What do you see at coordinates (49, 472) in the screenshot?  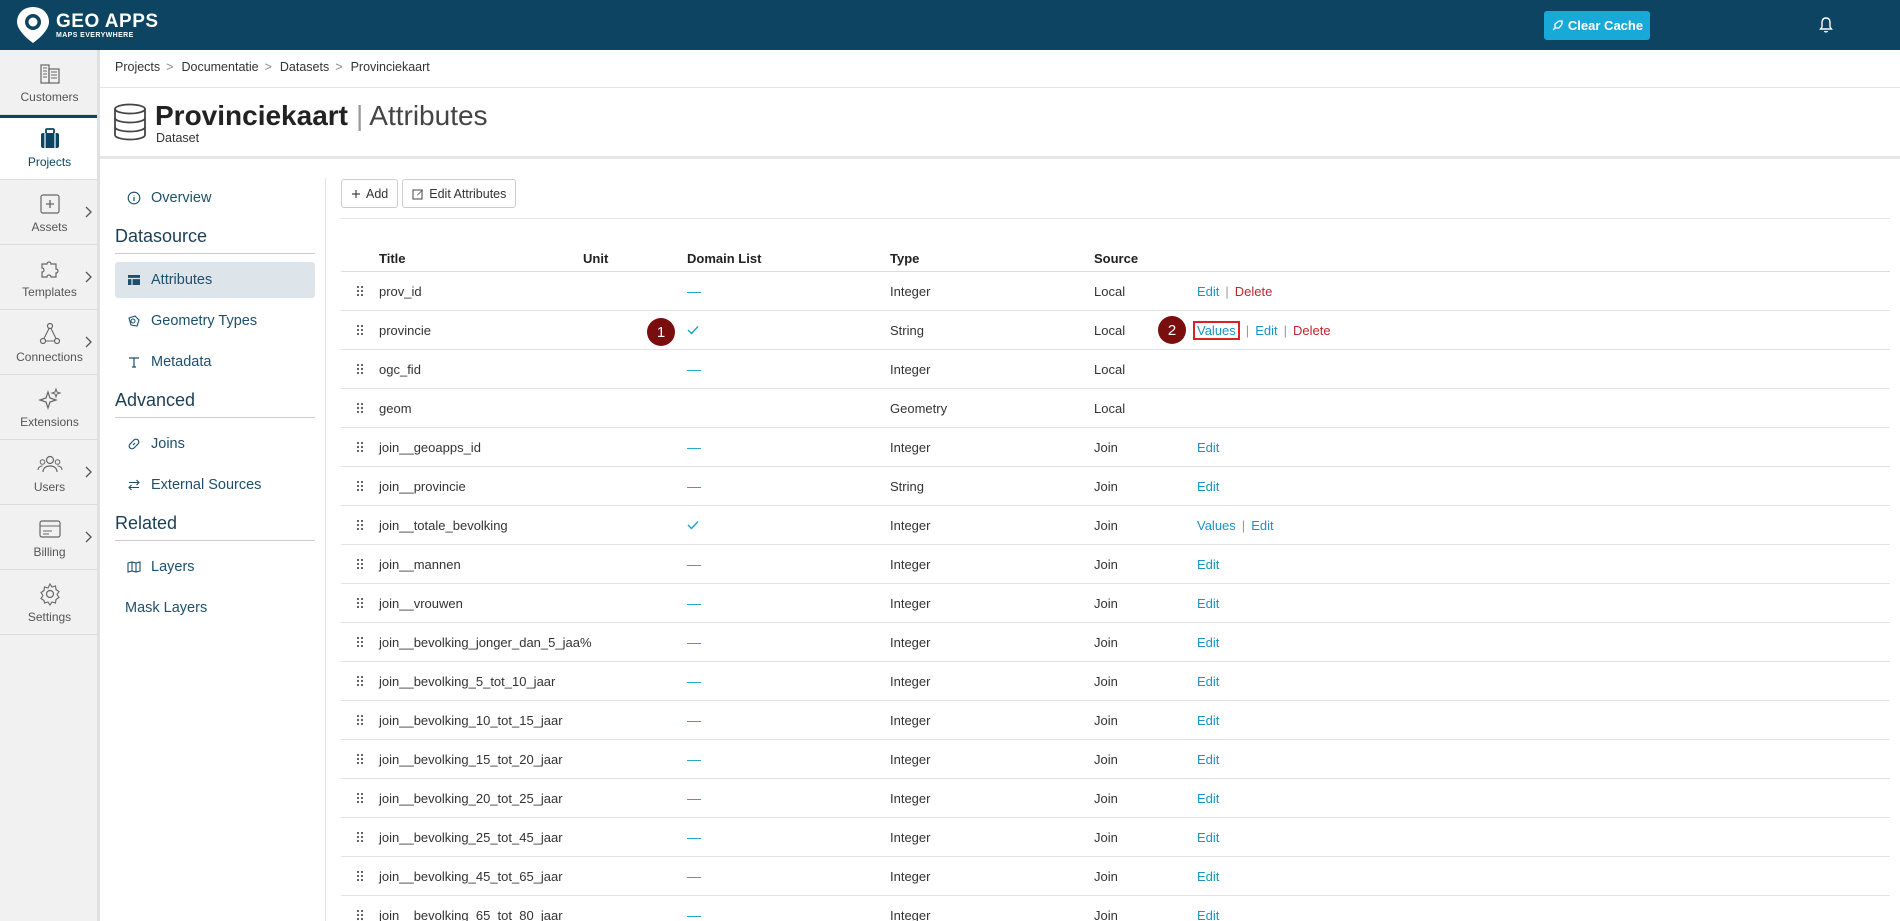 I see `rail-item-users: Users` at bounding box center [49, 472].